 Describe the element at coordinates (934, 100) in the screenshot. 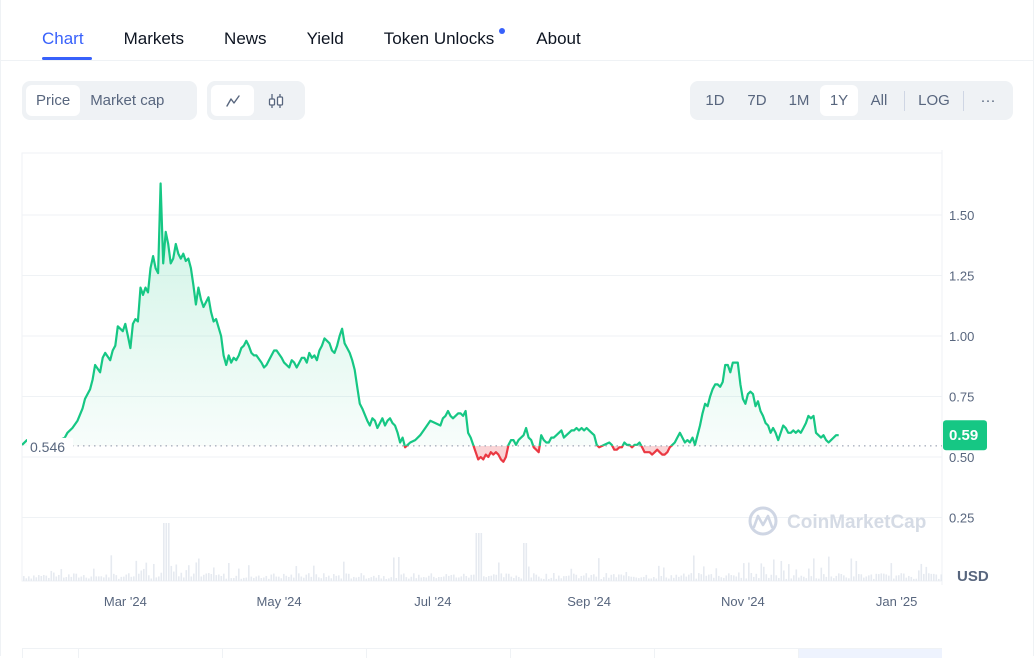

I see `log-scale-button: LOG` at that location.